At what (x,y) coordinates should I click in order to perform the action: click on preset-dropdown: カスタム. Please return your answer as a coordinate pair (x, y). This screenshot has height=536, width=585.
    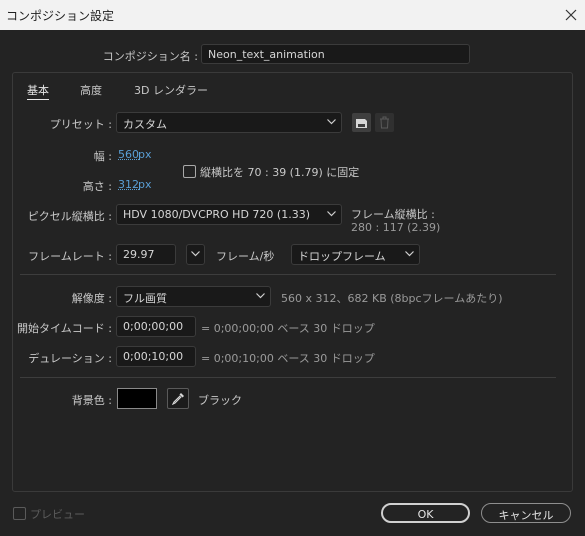
    Looking at the image, I should click on (229, 122).